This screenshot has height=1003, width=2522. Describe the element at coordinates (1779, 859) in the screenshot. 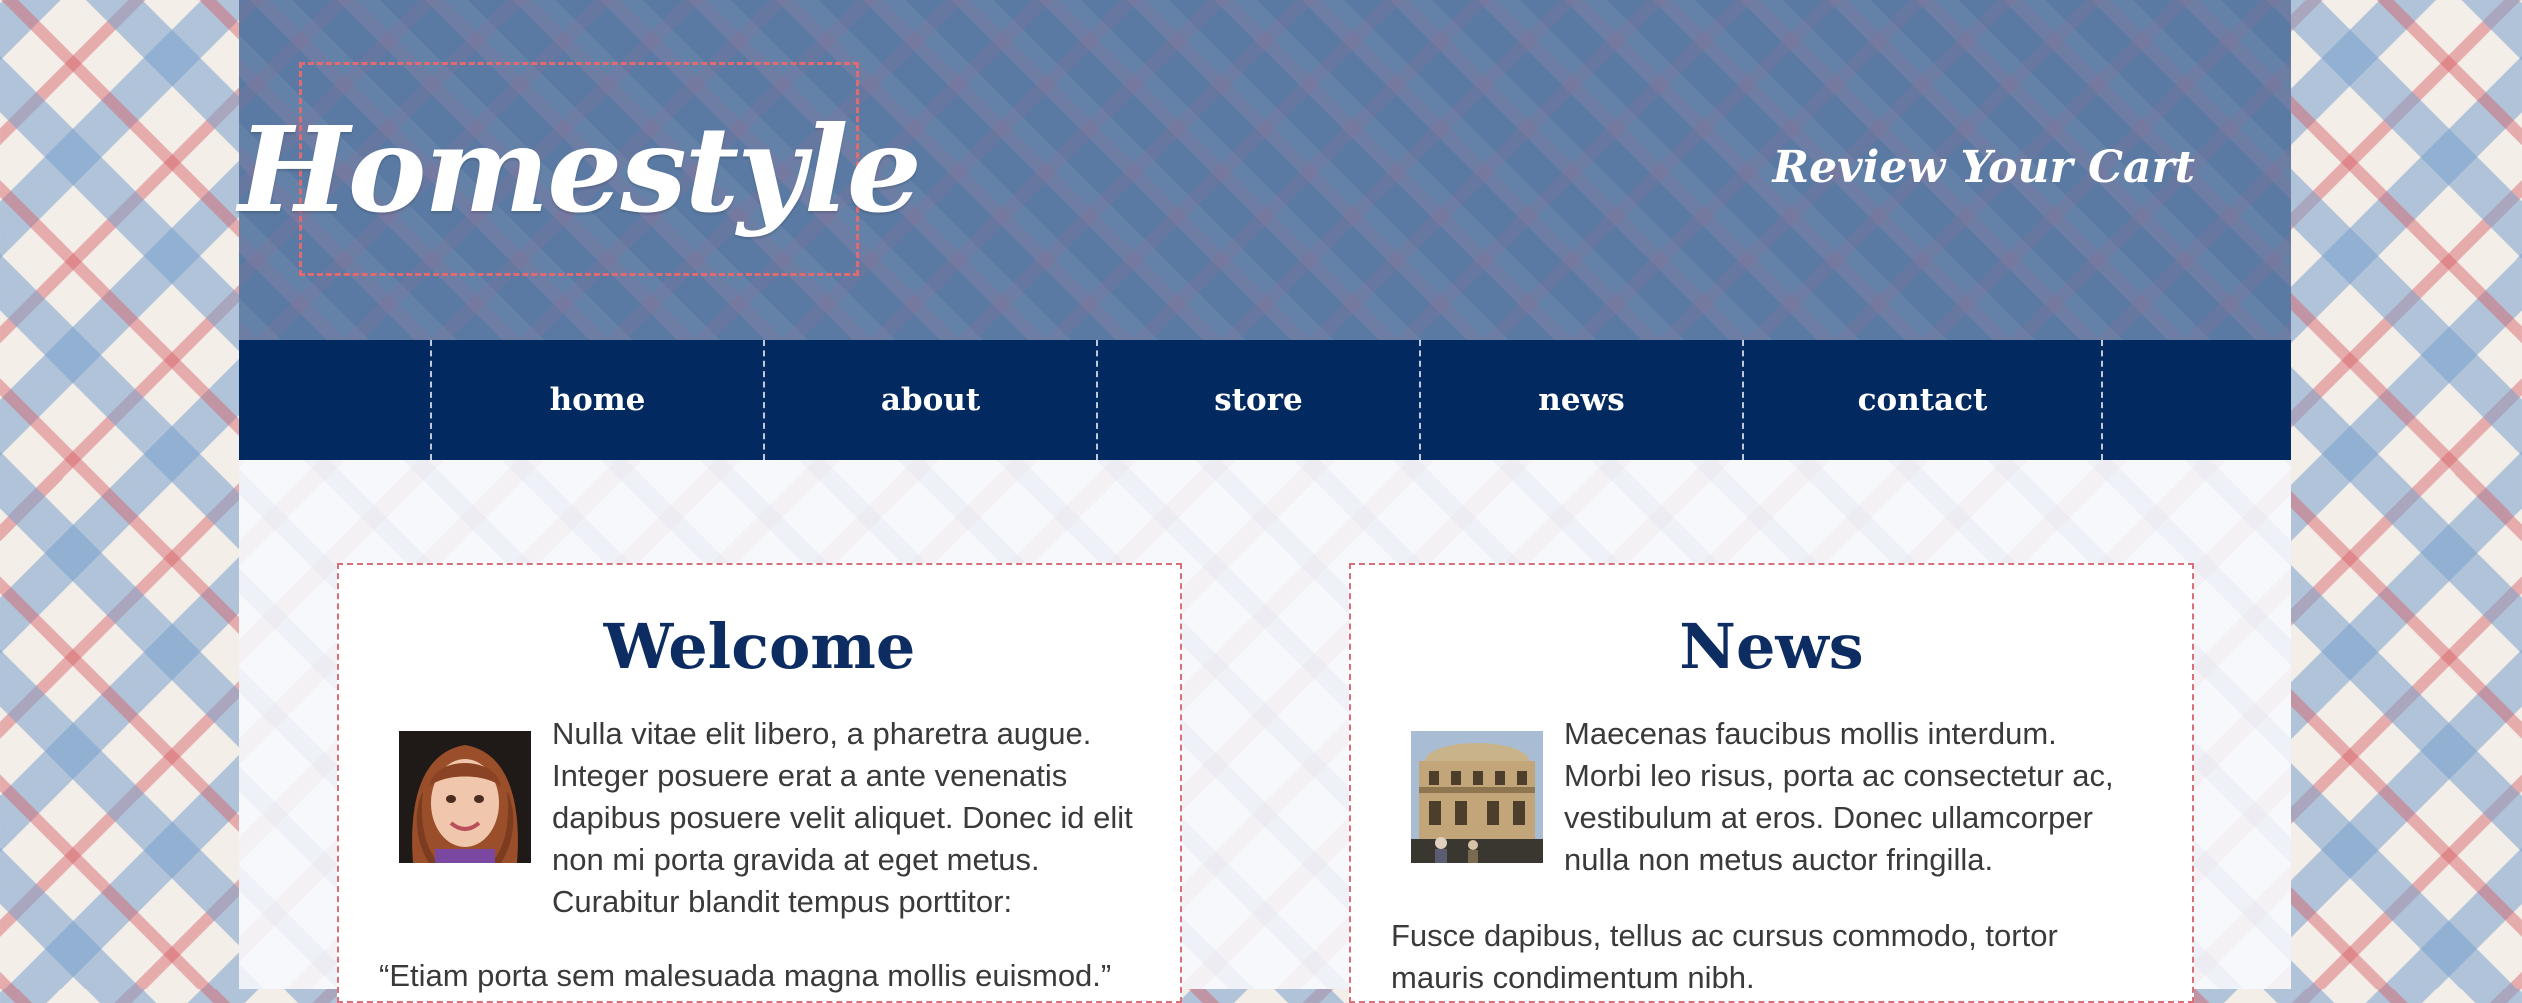

I see `news-line: nulla non metus auctor fringilla.` at that location.